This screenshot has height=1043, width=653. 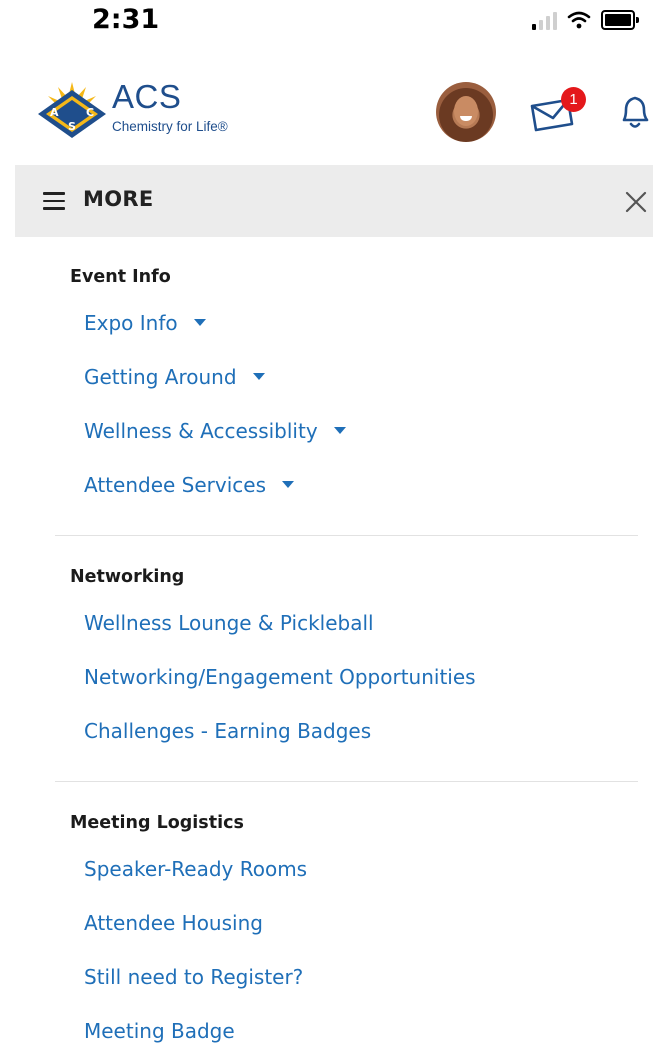 I want to click on logo-mark-letter-s: S, so click(x=72, y=126).